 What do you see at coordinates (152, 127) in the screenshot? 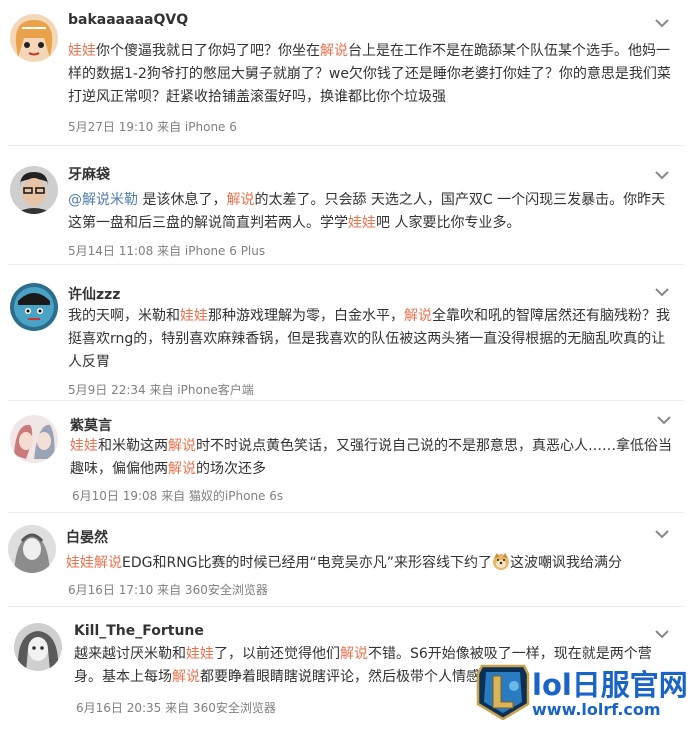
I see `comment-meta: 5月27日 19:10 来自 iPhone 6` at bounding box center [152, 127].